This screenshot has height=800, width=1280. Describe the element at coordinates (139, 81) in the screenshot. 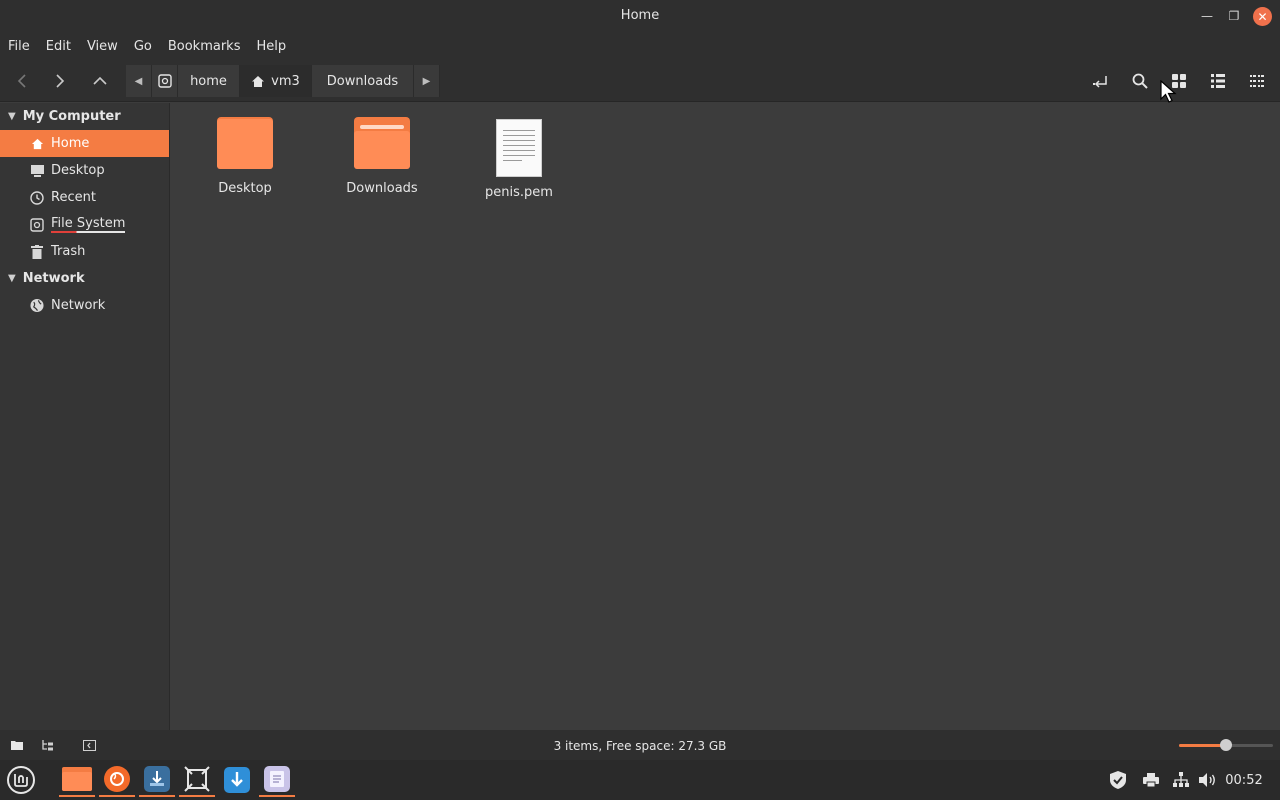

I see `breadcrumb-scroll-left: ◀` at that location.